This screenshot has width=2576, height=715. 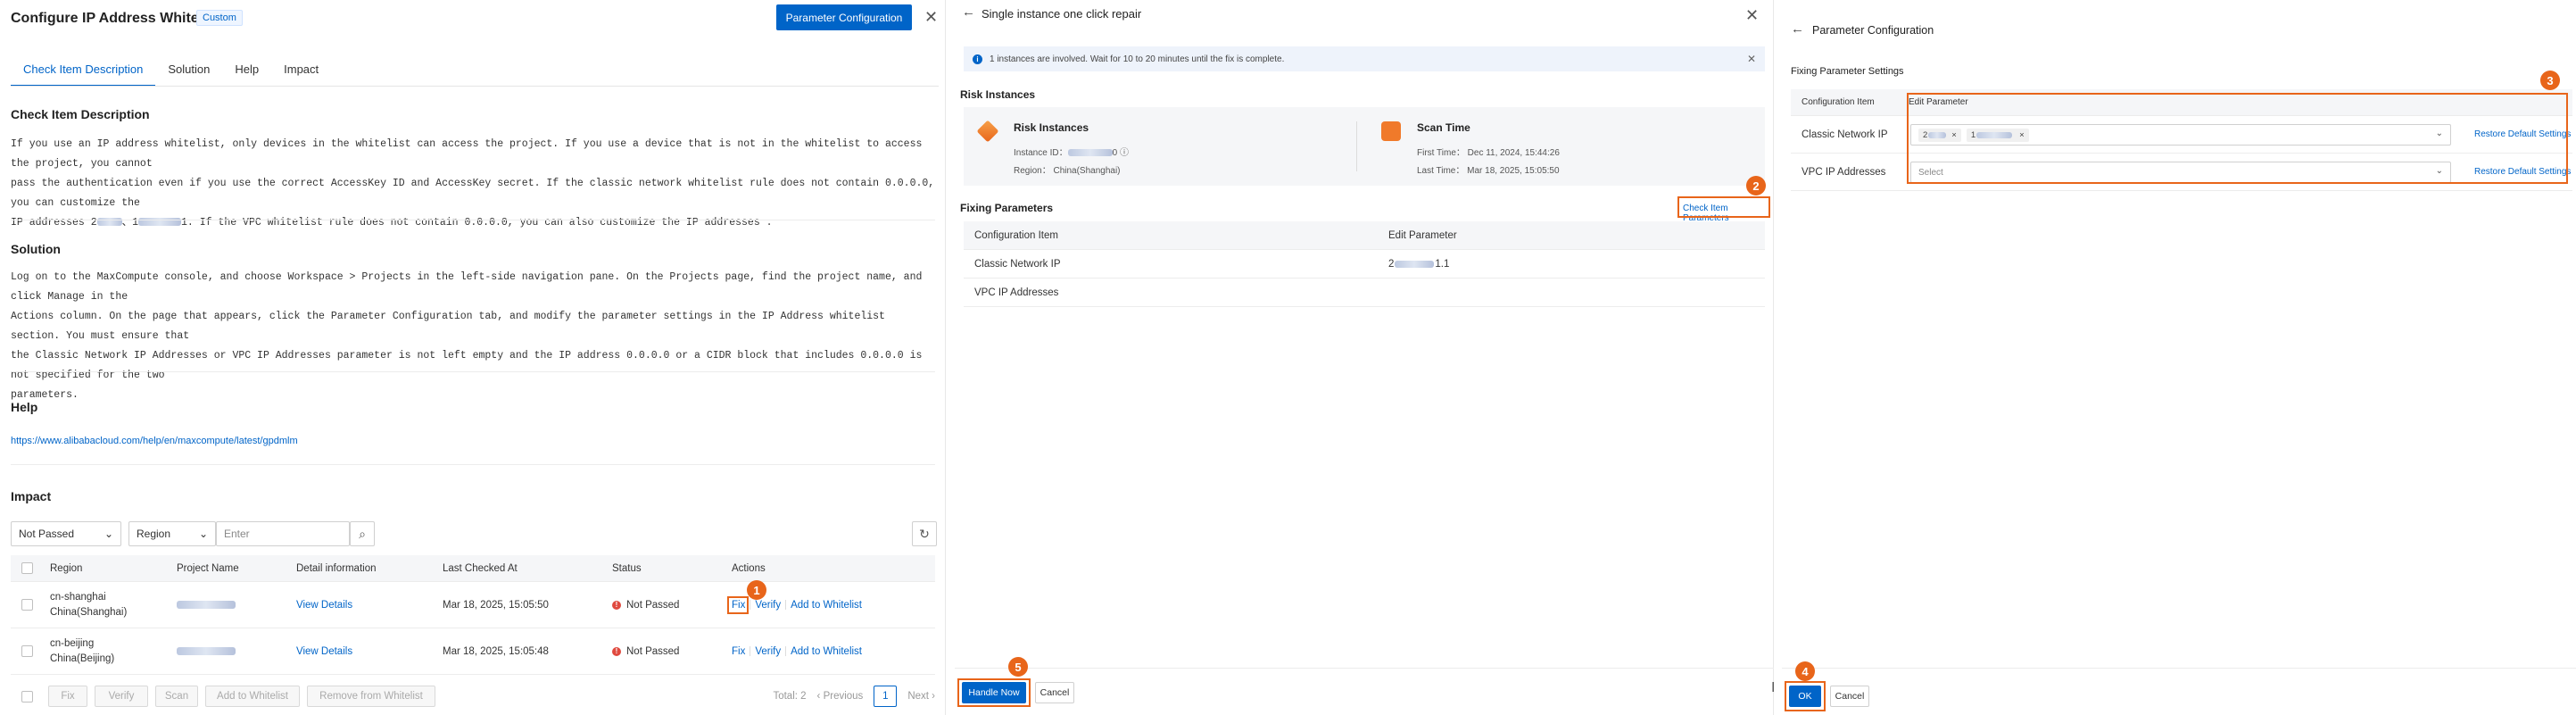 What do you see at coordinates (336, 568) in the screenshot?
I see `column-header: Detail information` at bounding box center [336, 568].